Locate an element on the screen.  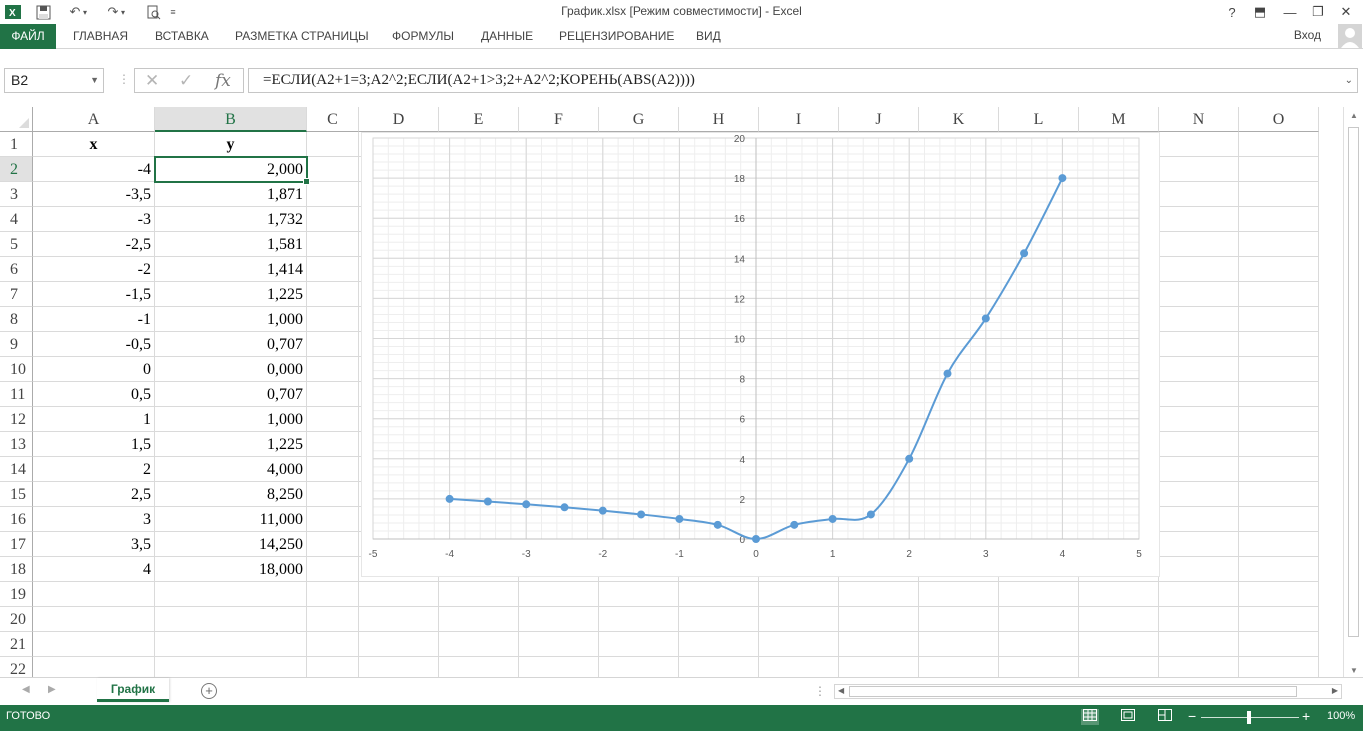
cell-n21 is located at coordinates (1199, 644).